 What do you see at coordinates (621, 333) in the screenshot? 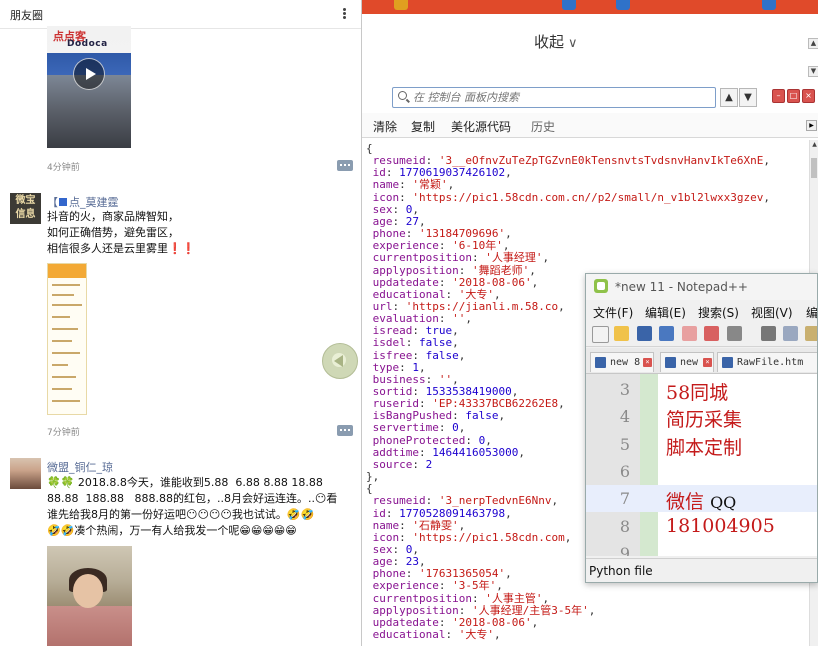
I see `open-file-icon` at bounding box center [621, 333].